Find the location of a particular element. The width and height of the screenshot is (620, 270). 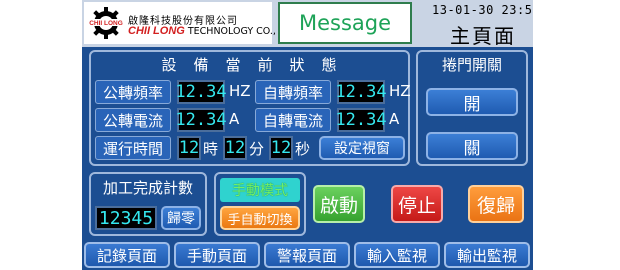

settings-window-button: 設定視窗 is located at coordinates (362, 148).